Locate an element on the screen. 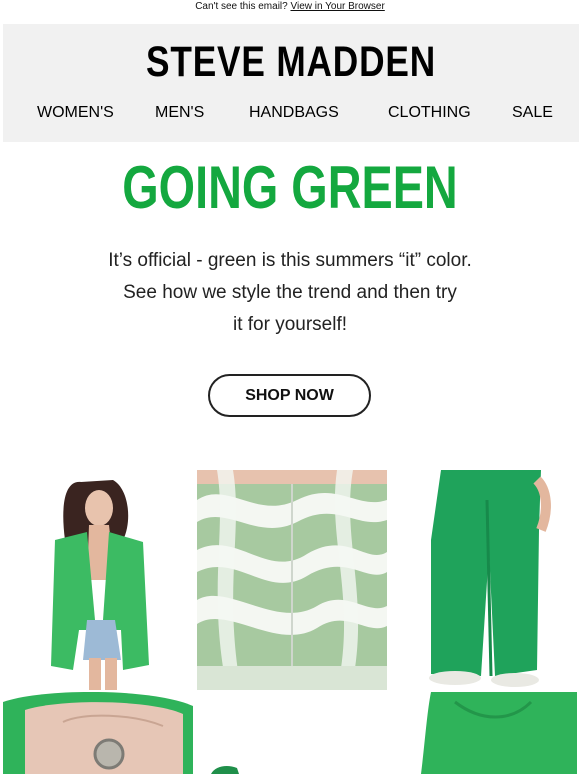 The height and width of the screenshot is (774, 580). view-in-browser-link: View in Your Browser is located at coordinates (337, 6).